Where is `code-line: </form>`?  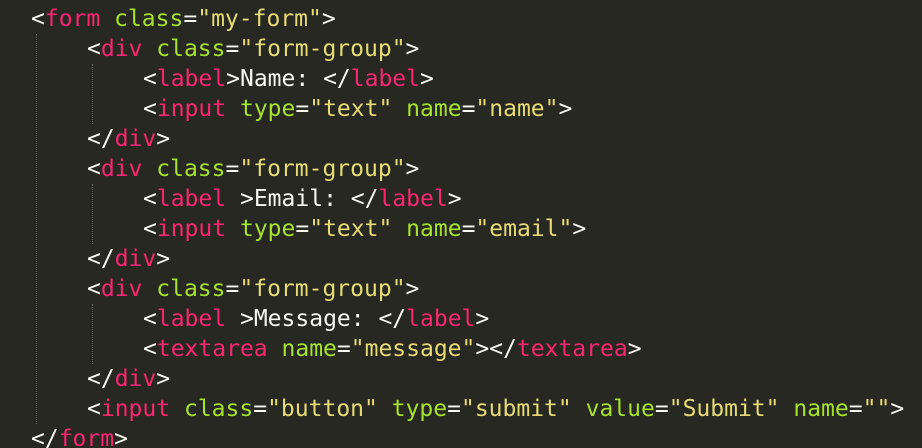
code-line: </form> is located at coordinates (79, 436).